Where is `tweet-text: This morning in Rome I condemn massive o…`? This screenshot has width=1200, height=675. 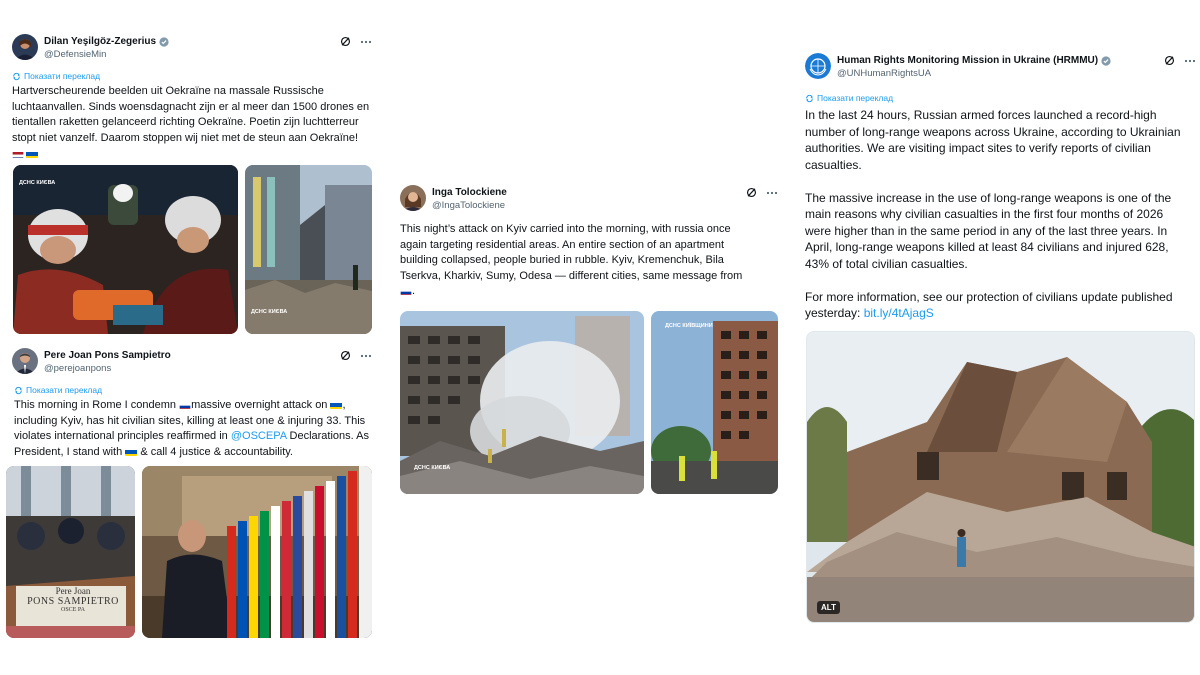
tweet-text: This morning in Rome I condemn massive o… is located at coordinates (194, 429).